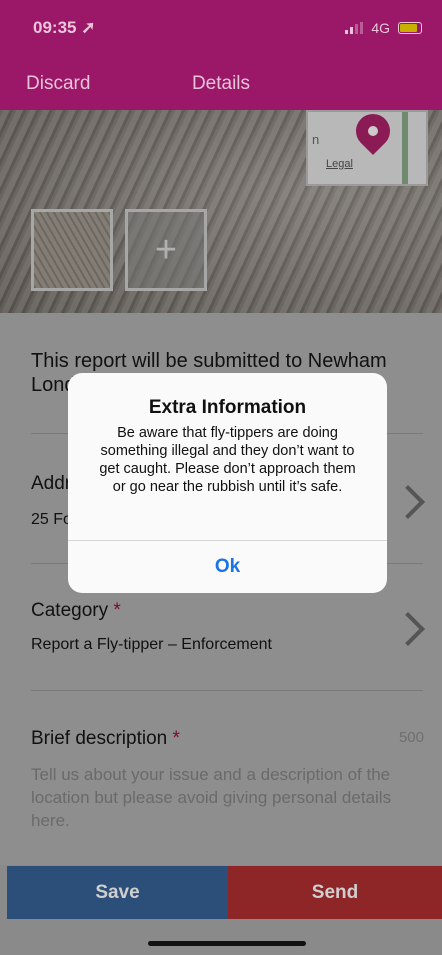 The height and width of the screenshot is (955, 442). Describe the element at coordinates (221, 27) in the screenshot. I see `status-bar: 09:35 ➚ 4G` at that location.